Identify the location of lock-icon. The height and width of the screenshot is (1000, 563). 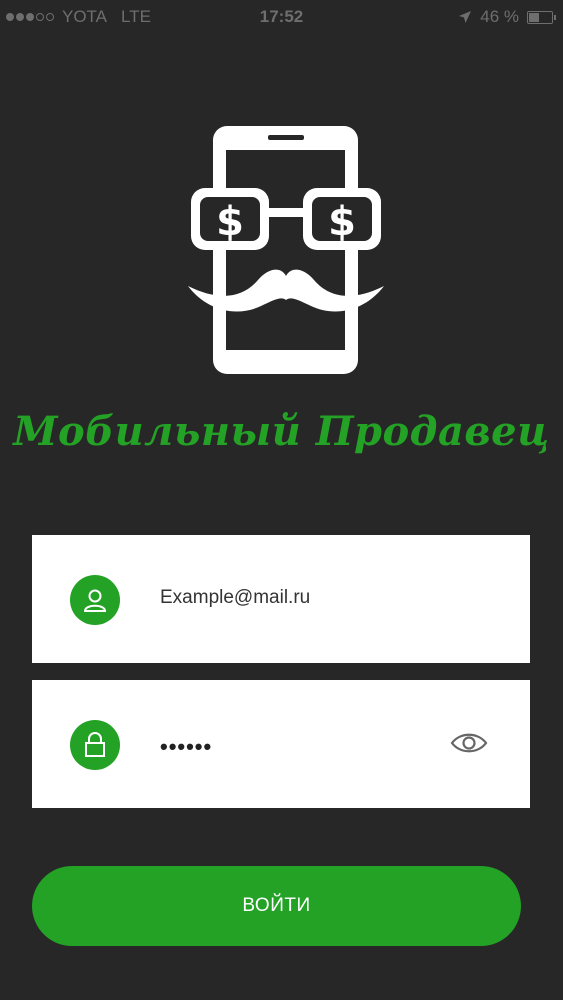
(95, 745).